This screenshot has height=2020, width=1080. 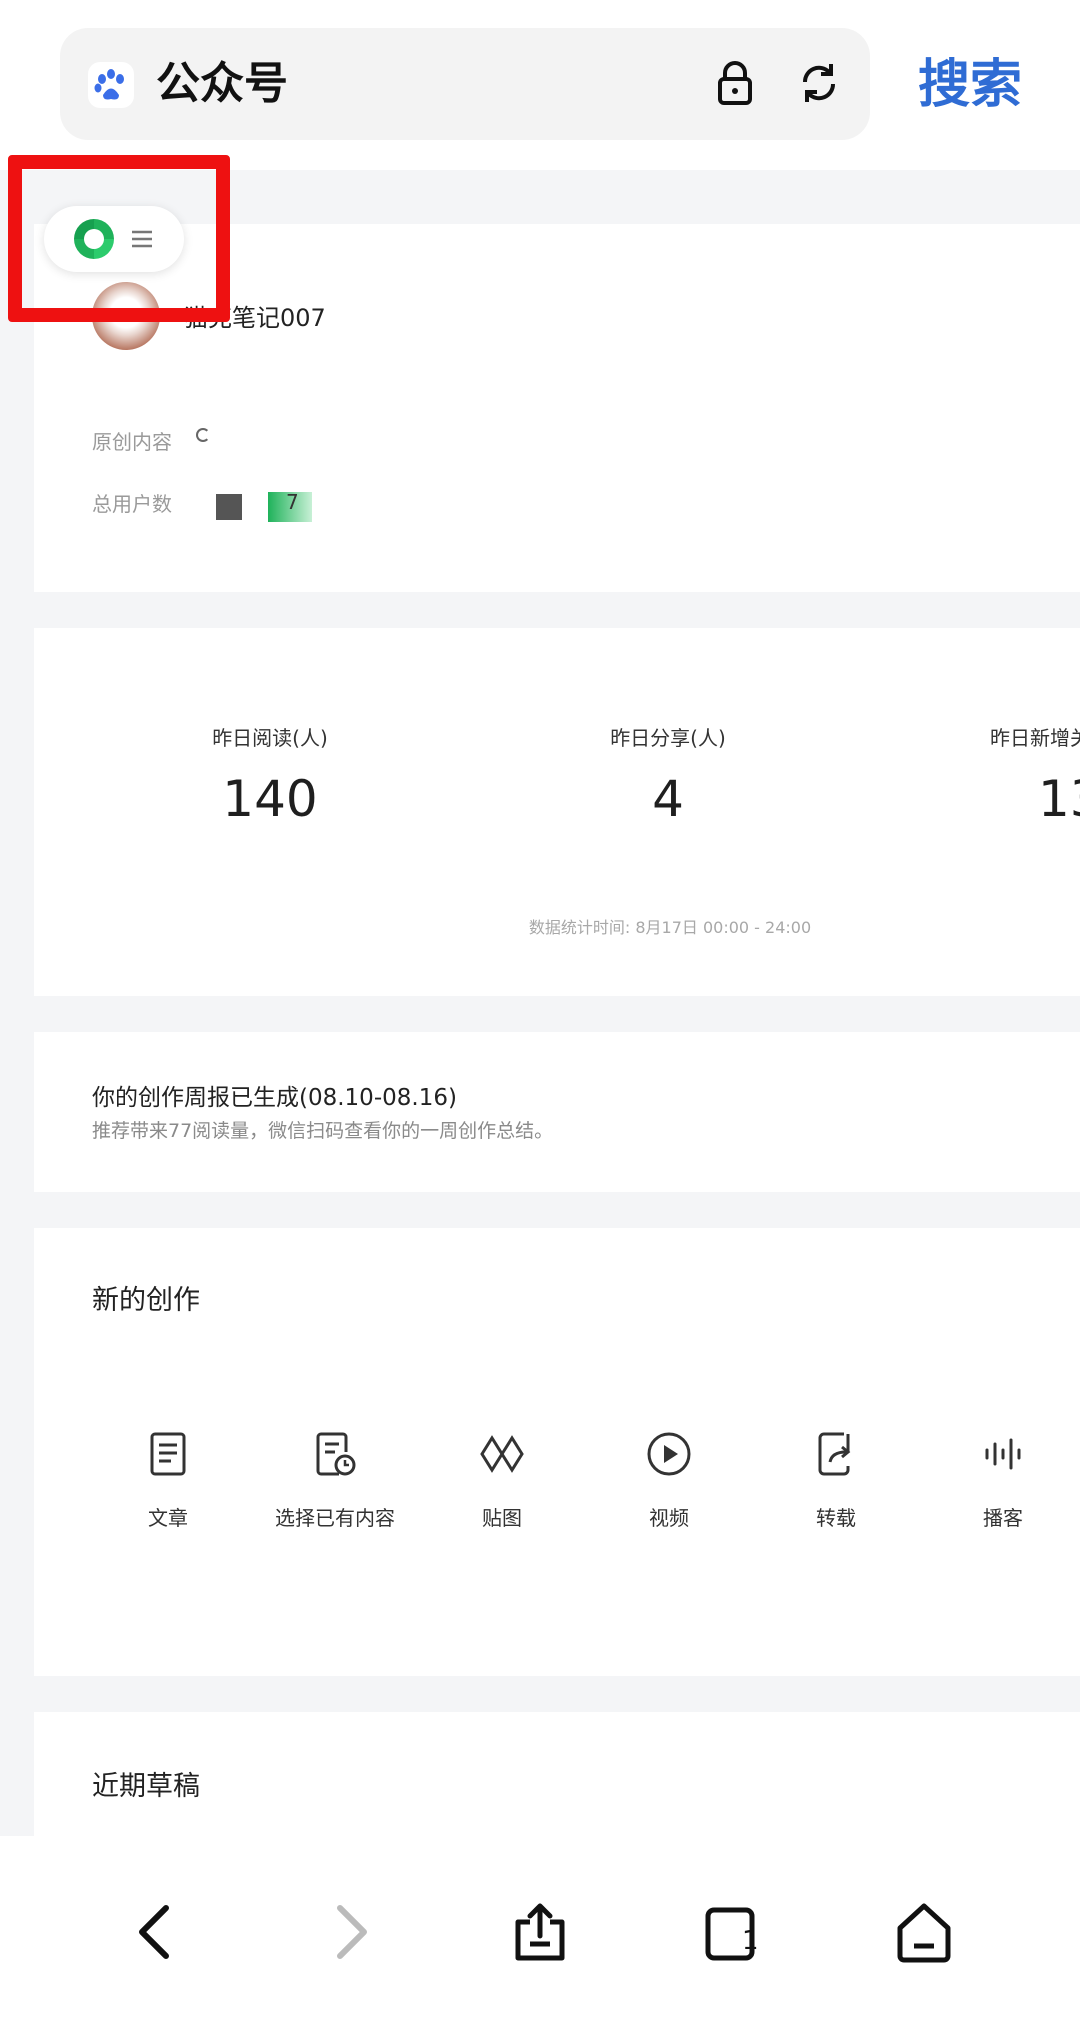 What do you see at coordinates (669, 1518) in the screenshot?
I see `tool-label: 视频` at bounding box center [669, 1518].